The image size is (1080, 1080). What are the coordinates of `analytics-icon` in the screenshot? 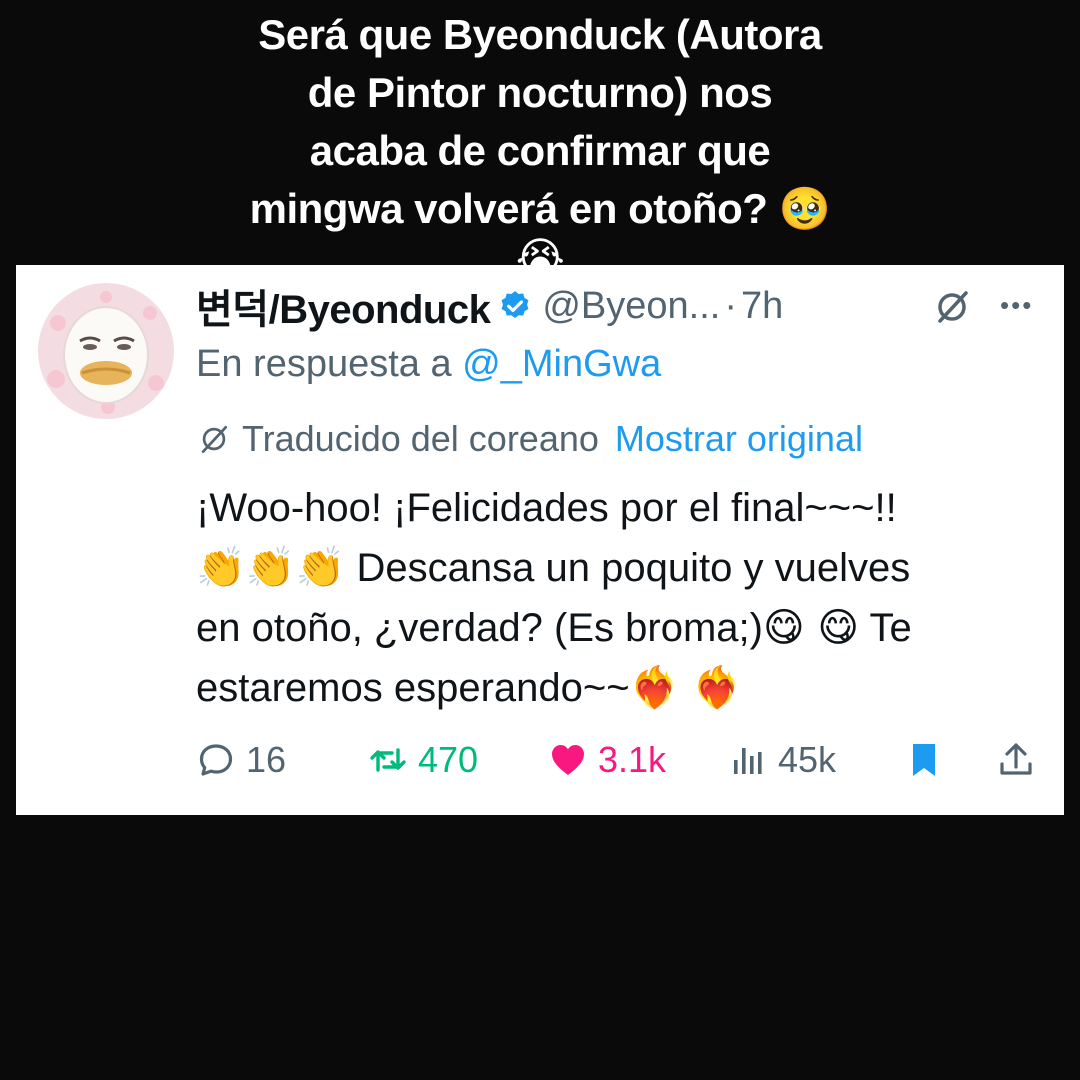 It's located at (748, 761).